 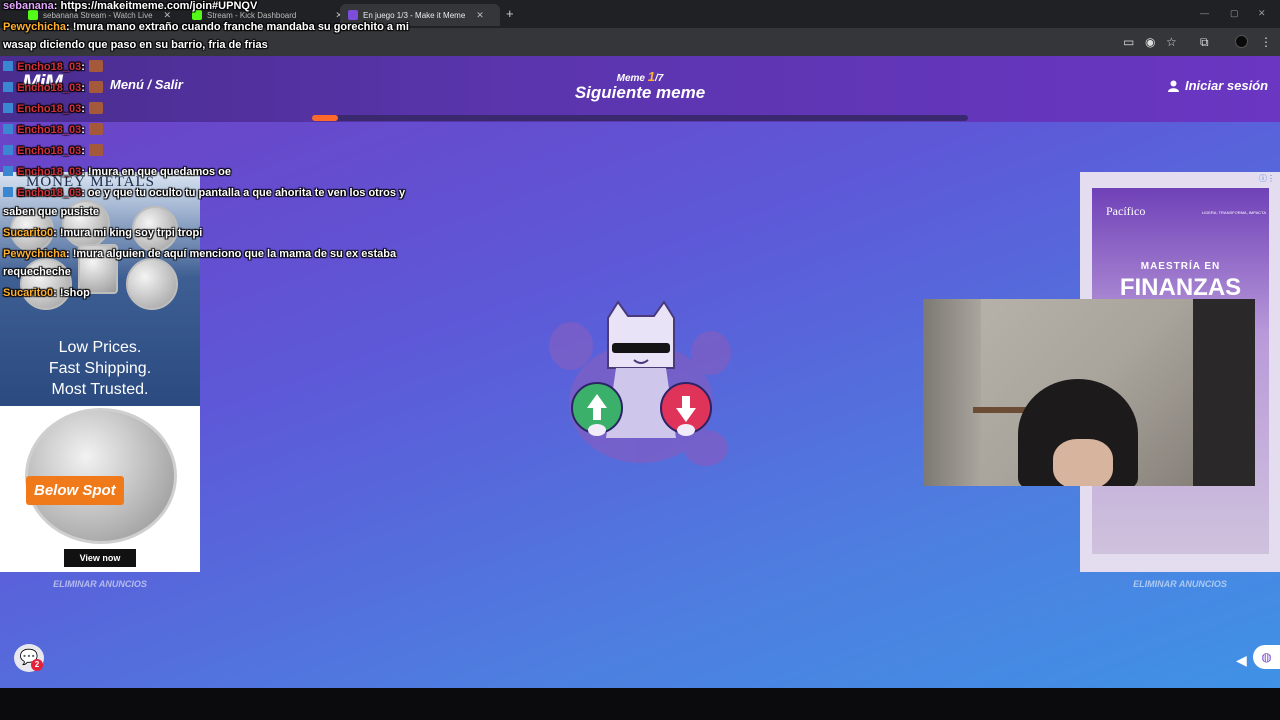 I want to click on extensions-icon: ⧉, so click(x=1204, y=42).